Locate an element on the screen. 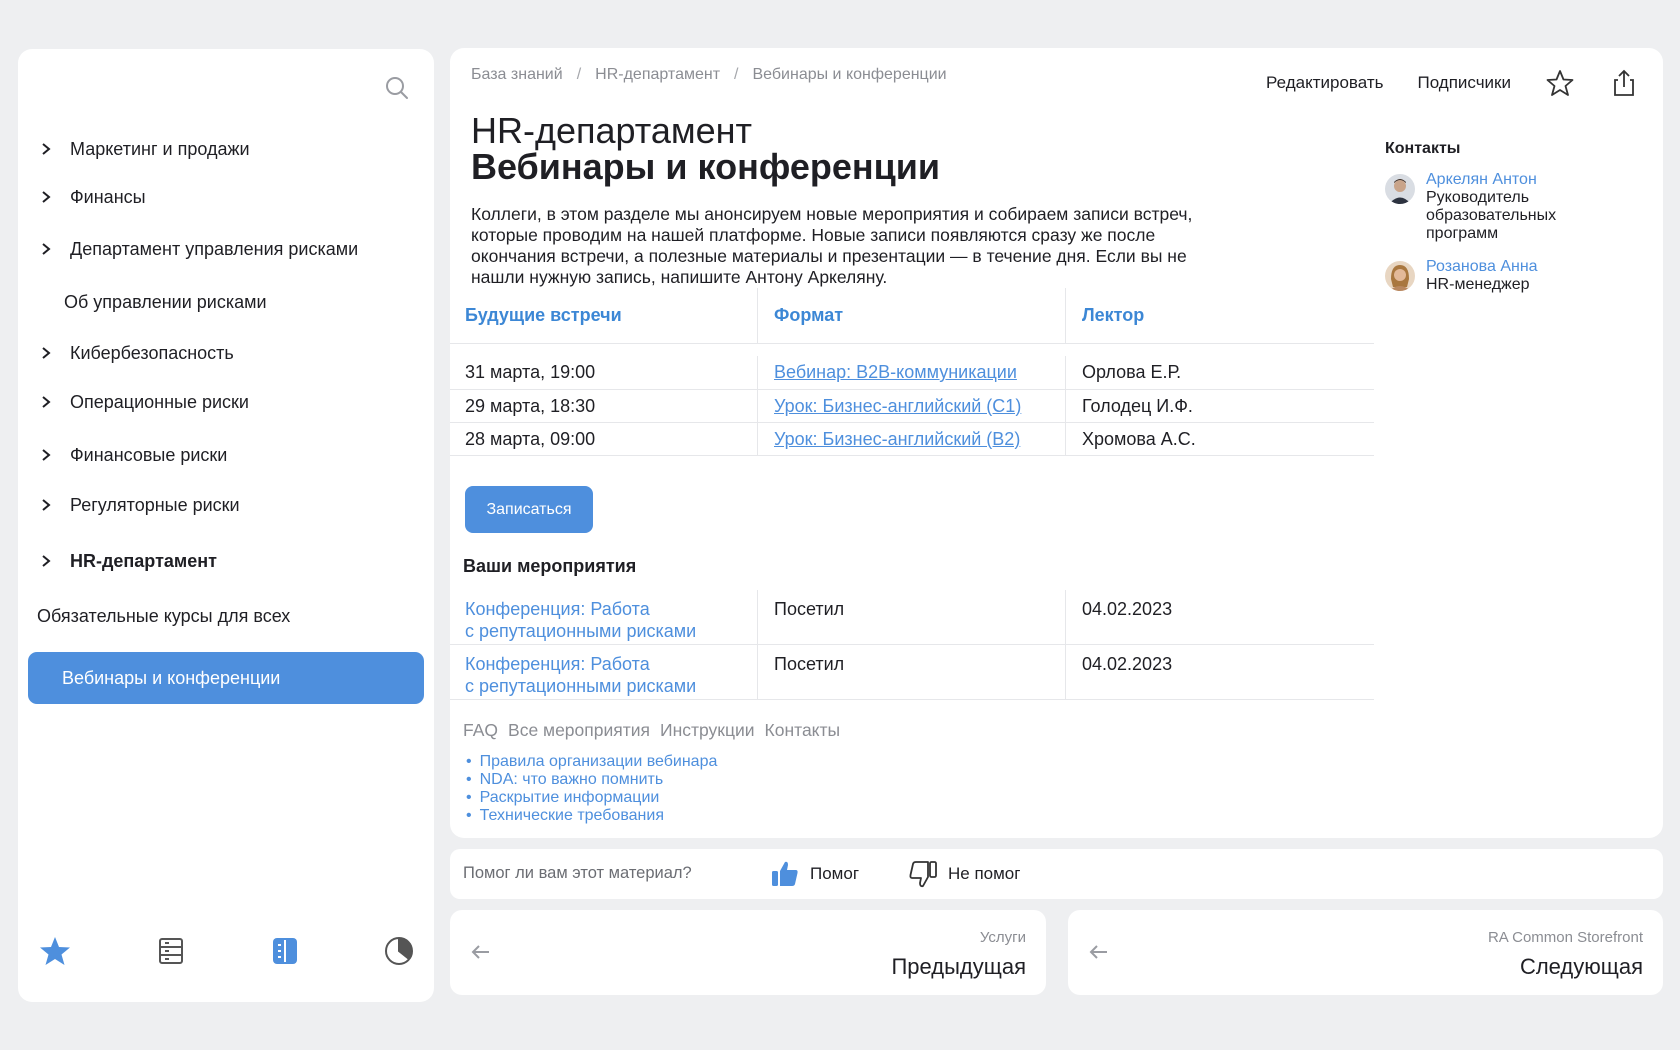 Image resolution: width=1680 pixels, height=1050 pixels. sidebar-item-mandatory-courses: Обязательные курсы для всех is located at coordinates (163, 616).